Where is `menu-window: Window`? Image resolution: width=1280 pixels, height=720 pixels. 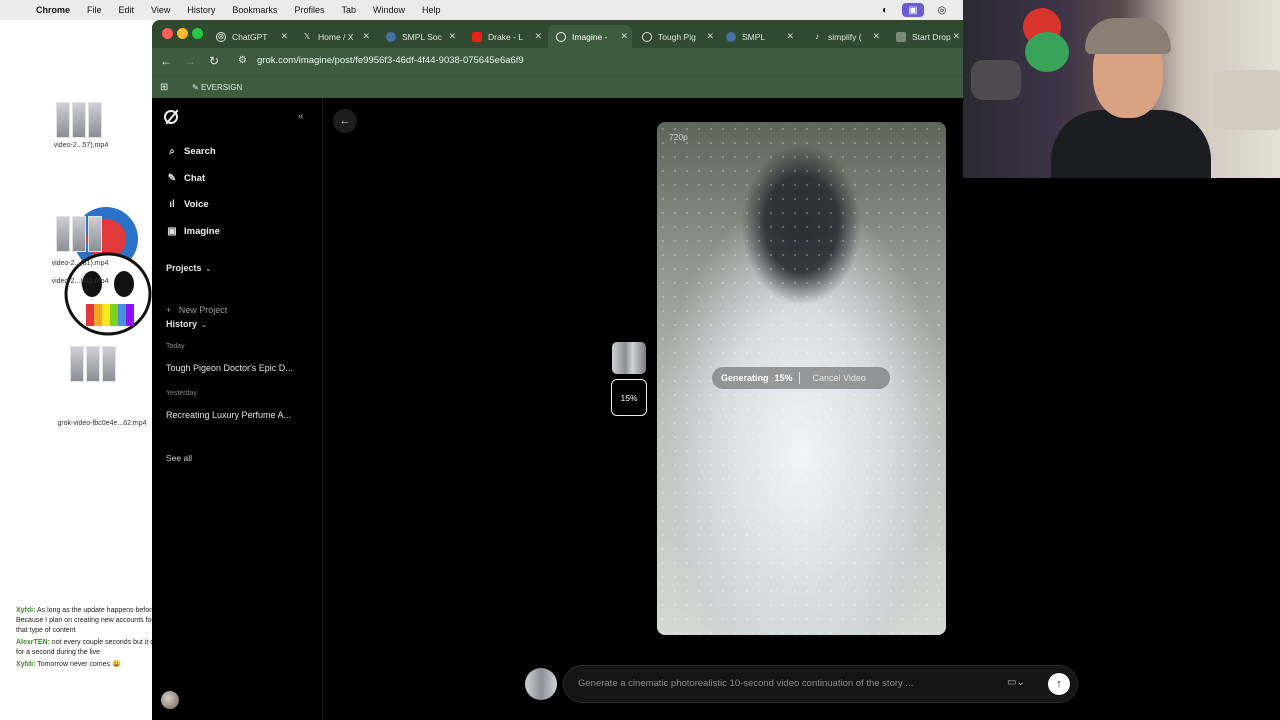
menu-window: Window is located at coordinates (389, 10).